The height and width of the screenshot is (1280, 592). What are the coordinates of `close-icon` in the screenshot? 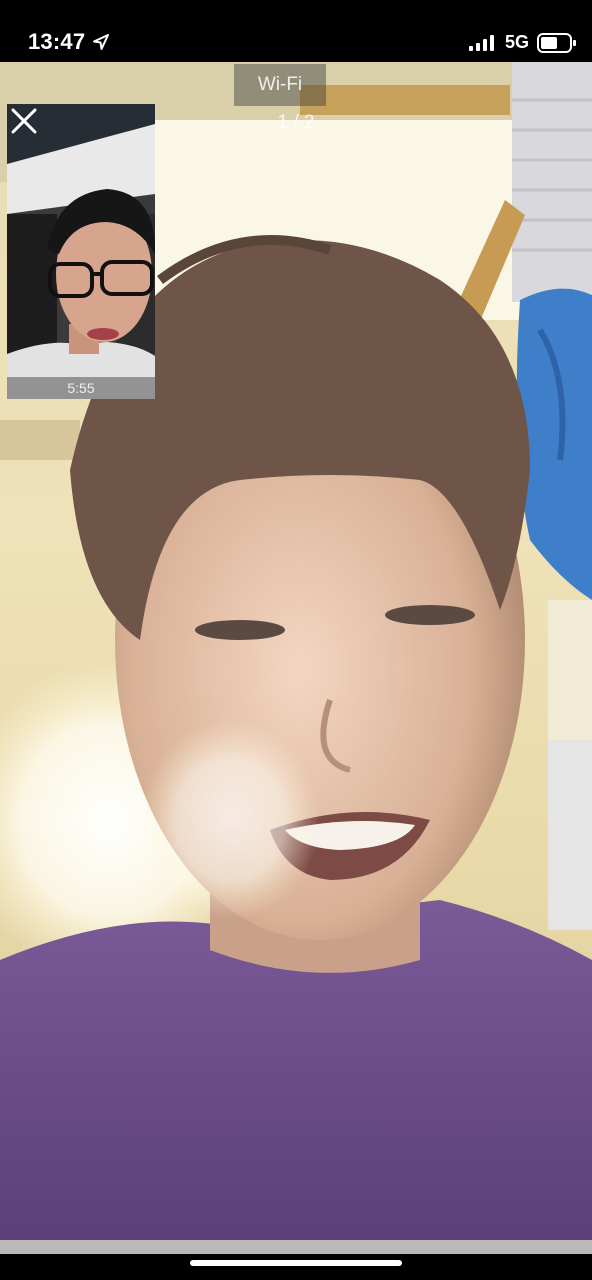 It's located at (24, 121).